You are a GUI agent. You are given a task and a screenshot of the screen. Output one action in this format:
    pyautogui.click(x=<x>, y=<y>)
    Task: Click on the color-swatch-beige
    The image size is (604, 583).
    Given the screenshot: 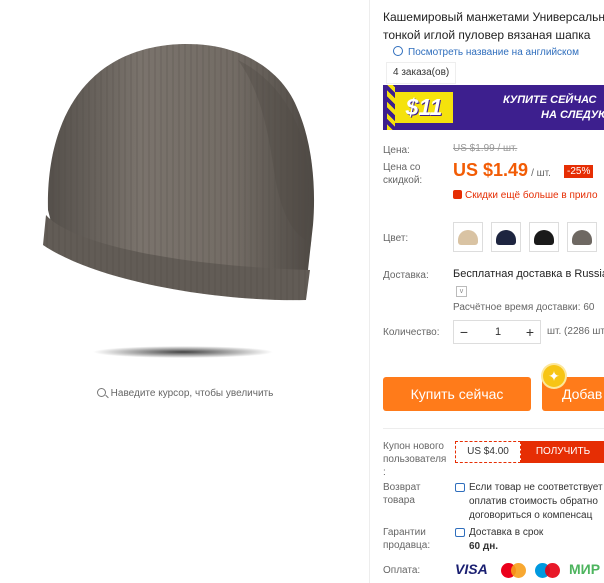 What is the action you would take?
    pyautogui.click(x=468, y=237)
    